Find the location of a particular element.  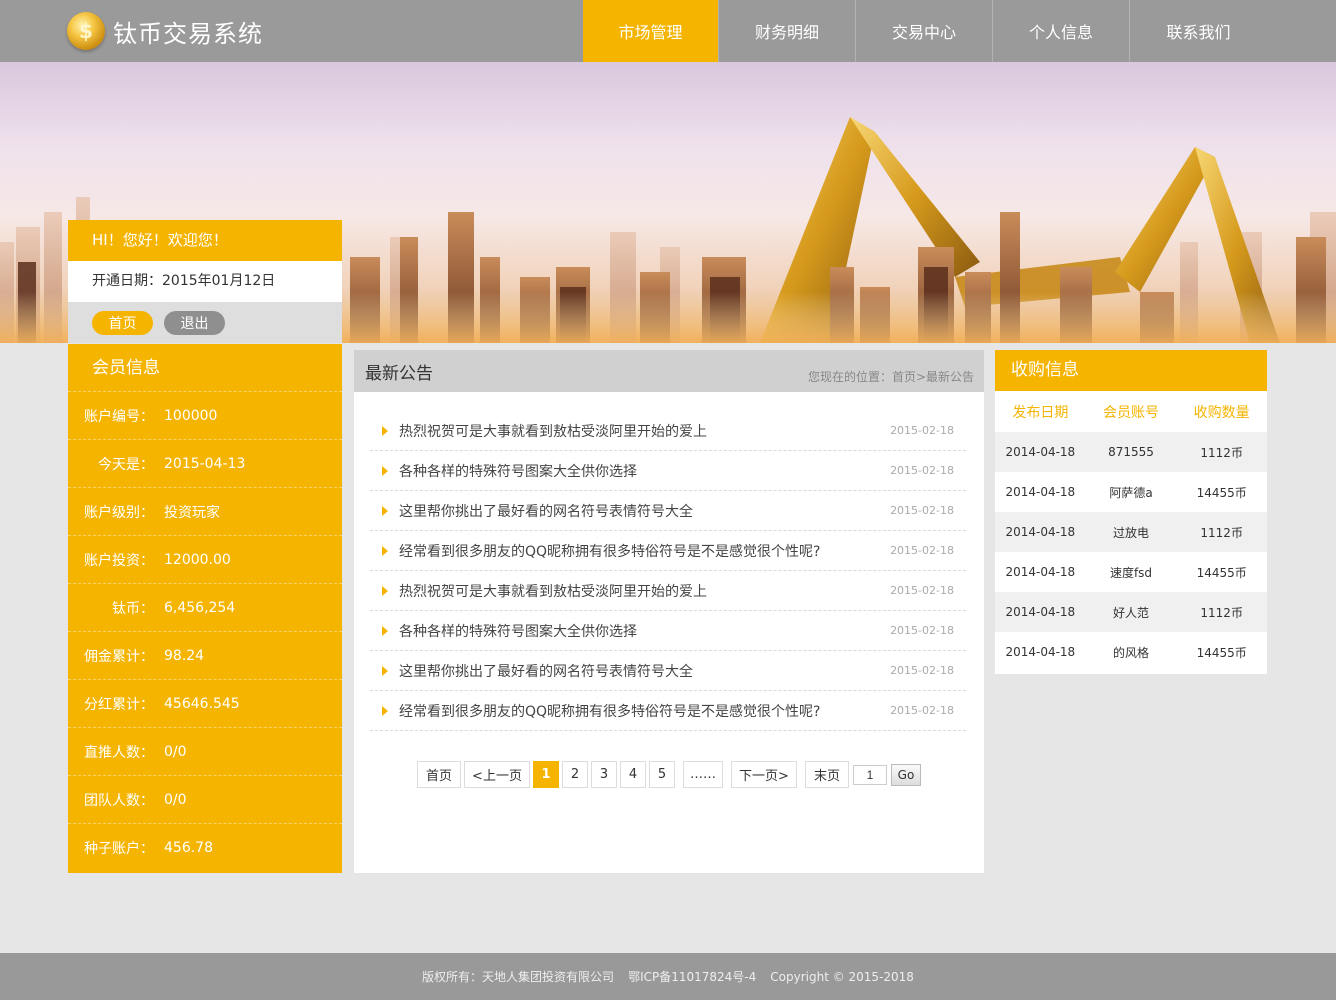

column-header-quantity: 收购数量 is located at coordinates (1221, 412).